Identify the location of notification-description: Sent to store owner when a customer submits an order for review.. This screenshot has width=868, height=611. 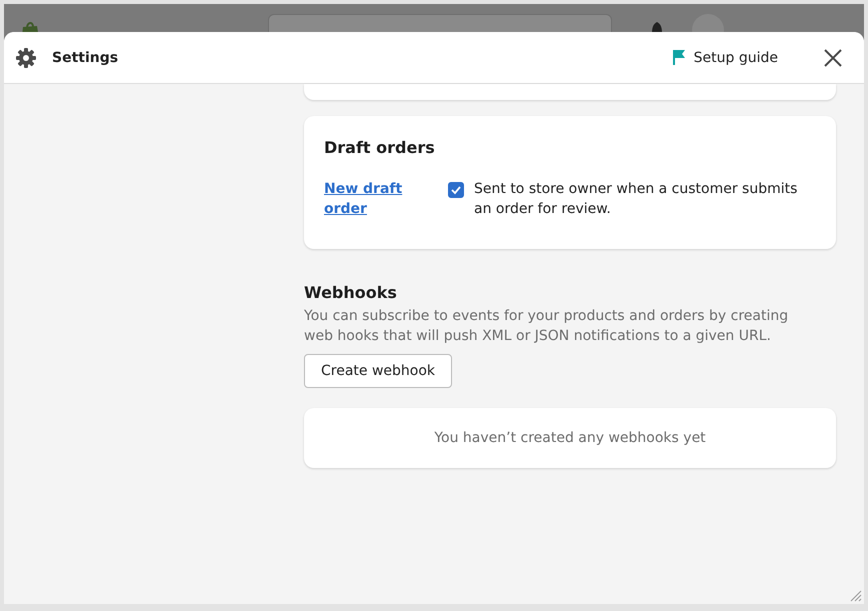
(636, 199).